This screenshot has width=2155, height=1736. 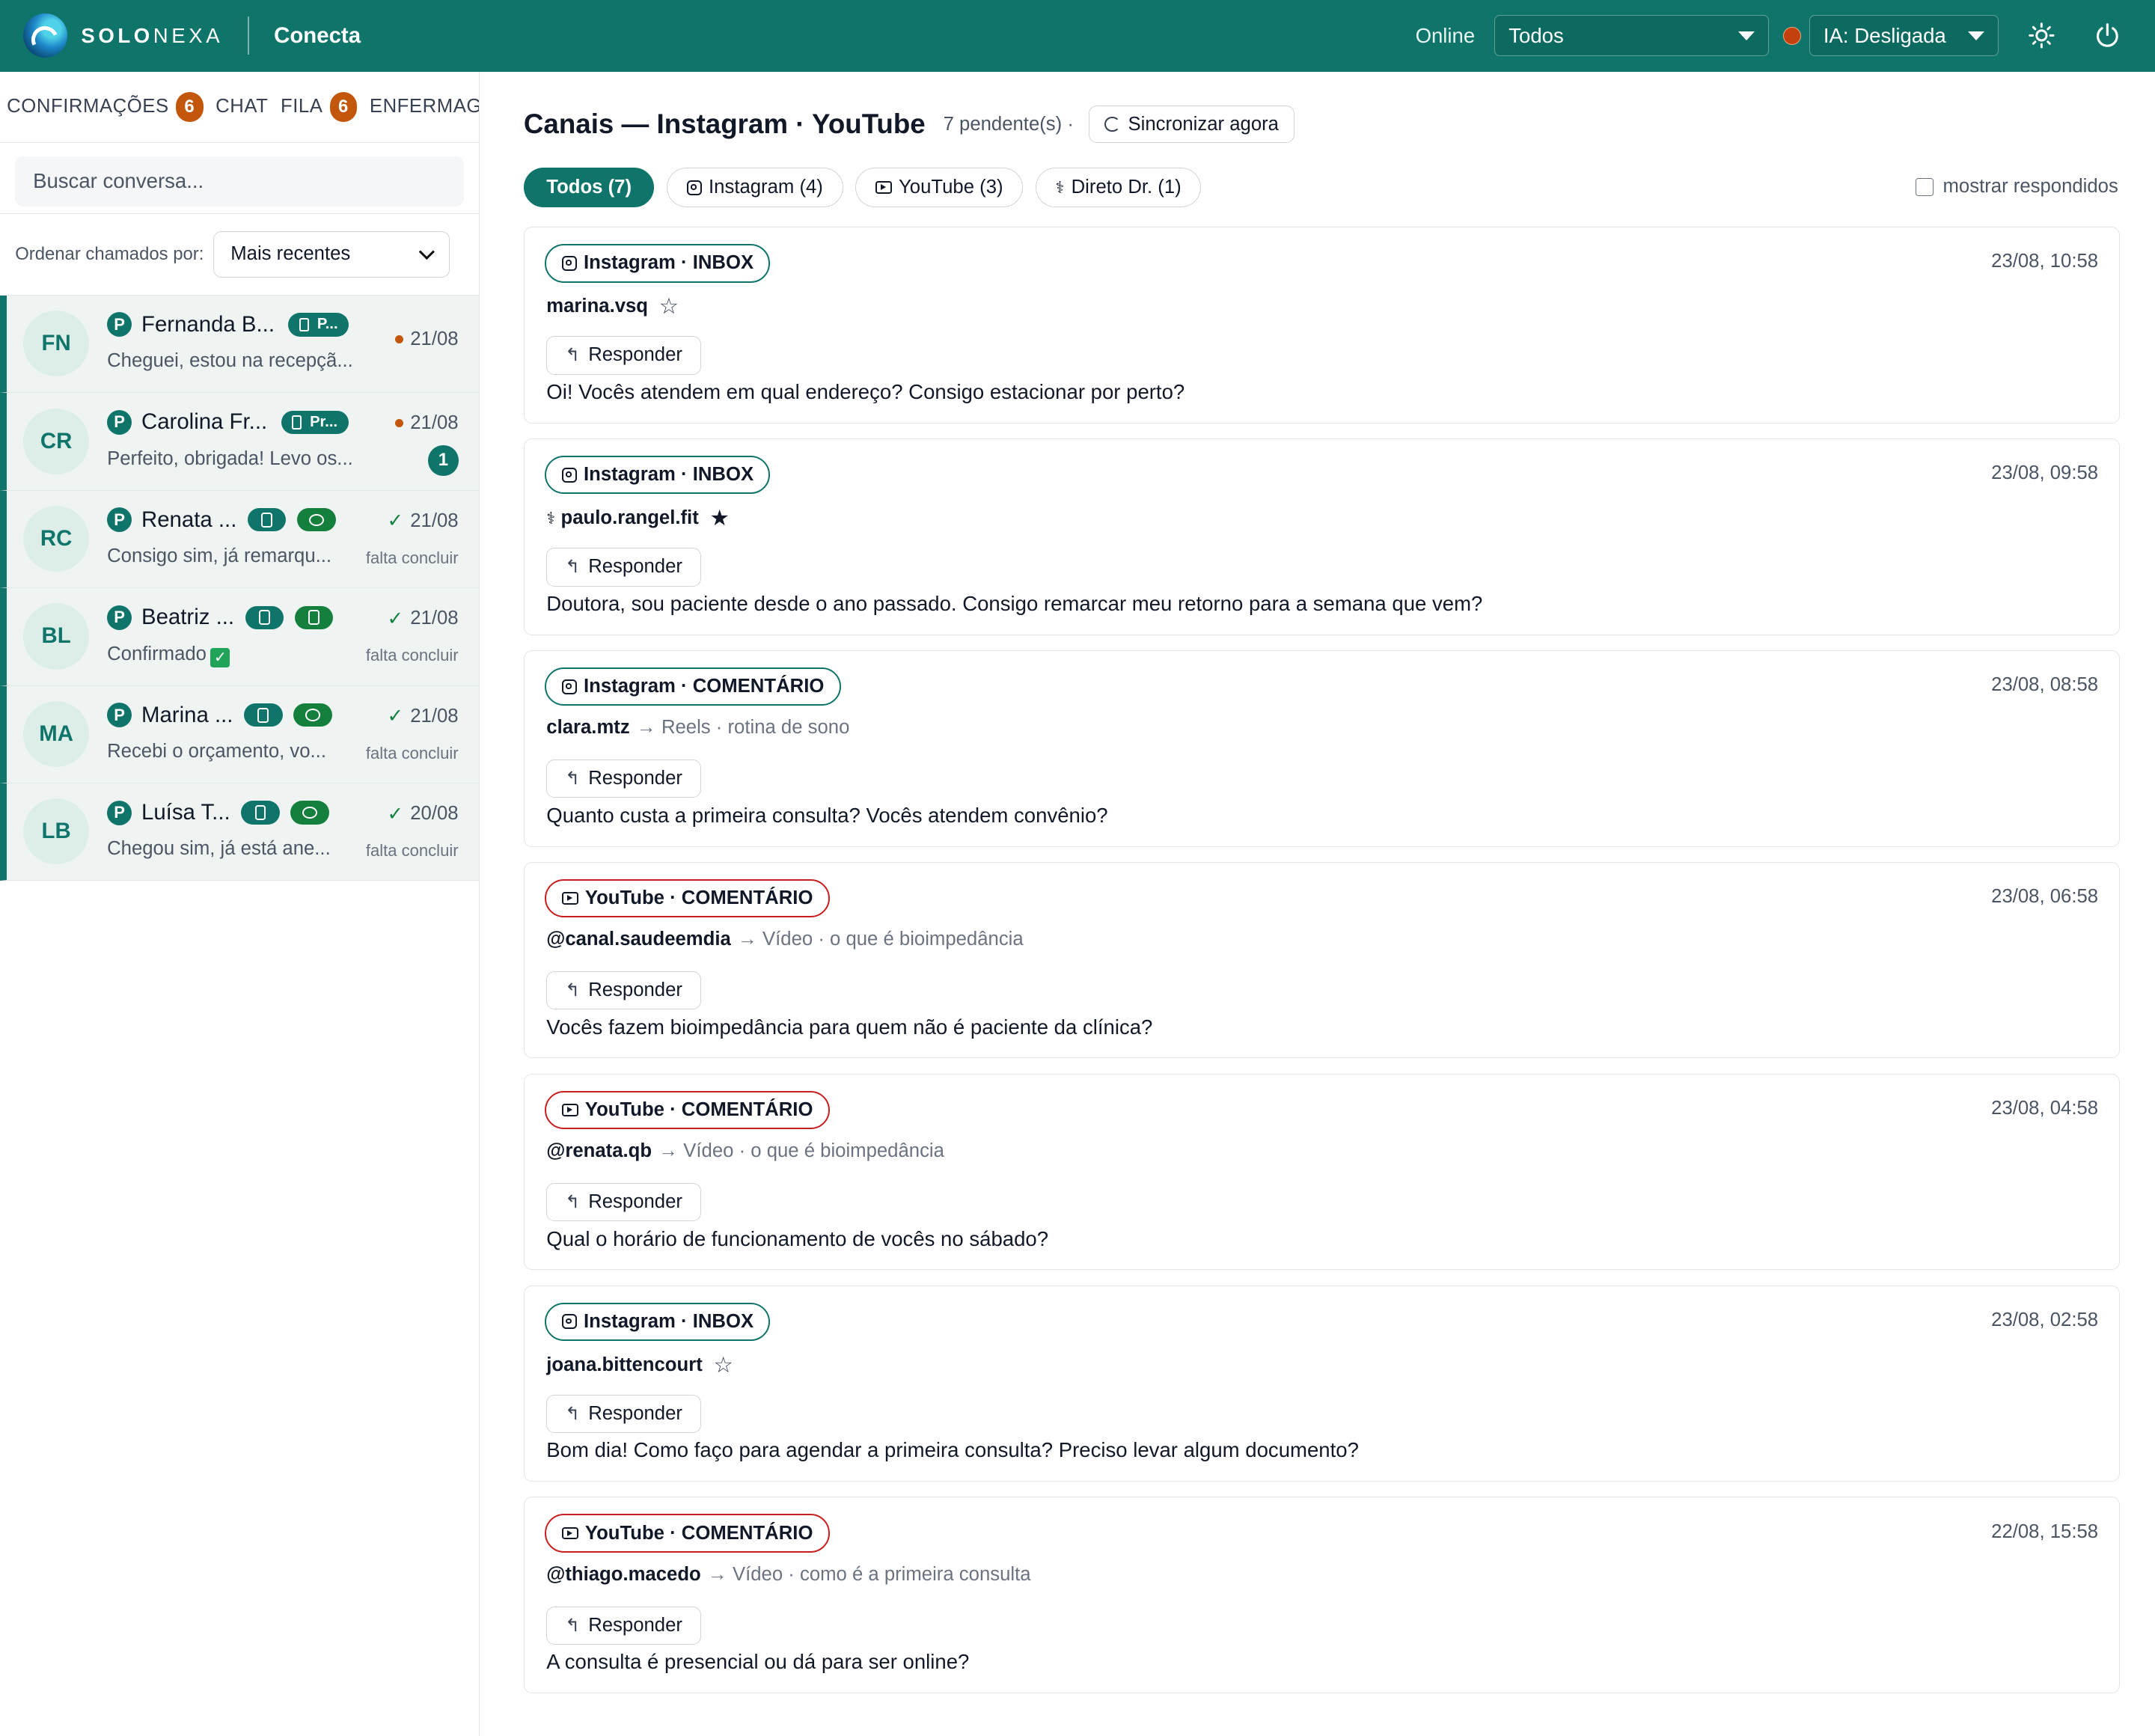 I want to click on logout-button, so click(x=2107, y=36).